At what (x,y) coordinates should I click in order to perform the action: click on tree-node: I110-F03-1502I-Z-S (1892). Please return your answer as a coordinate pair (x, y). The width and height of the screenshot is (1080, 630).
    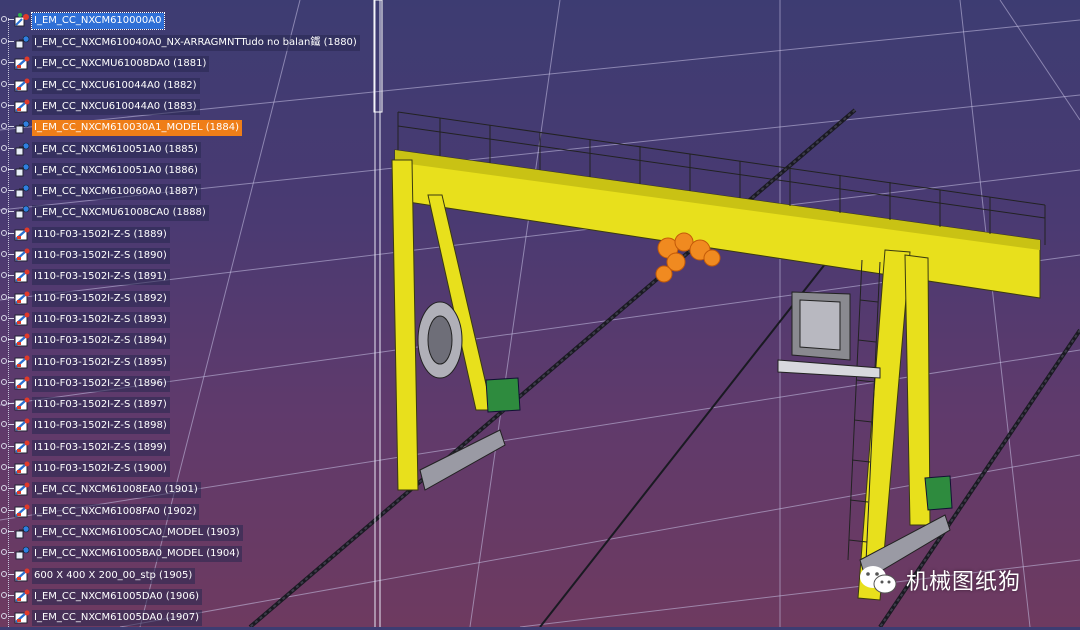
    Looking at the image, I should click on (85, 298).